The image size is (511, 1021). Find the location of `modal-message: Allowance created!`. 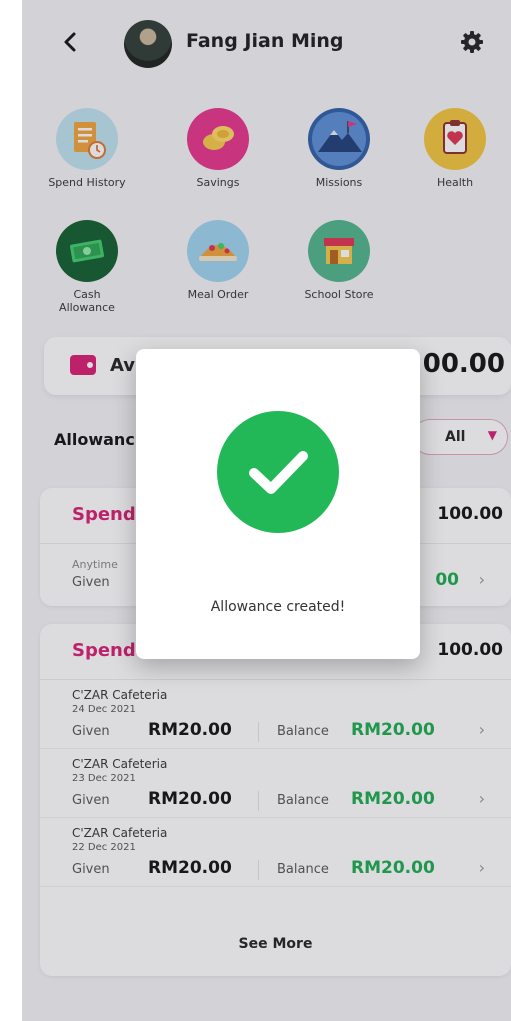

modal-message: Allowance created! is located at coordinates (278, 607).